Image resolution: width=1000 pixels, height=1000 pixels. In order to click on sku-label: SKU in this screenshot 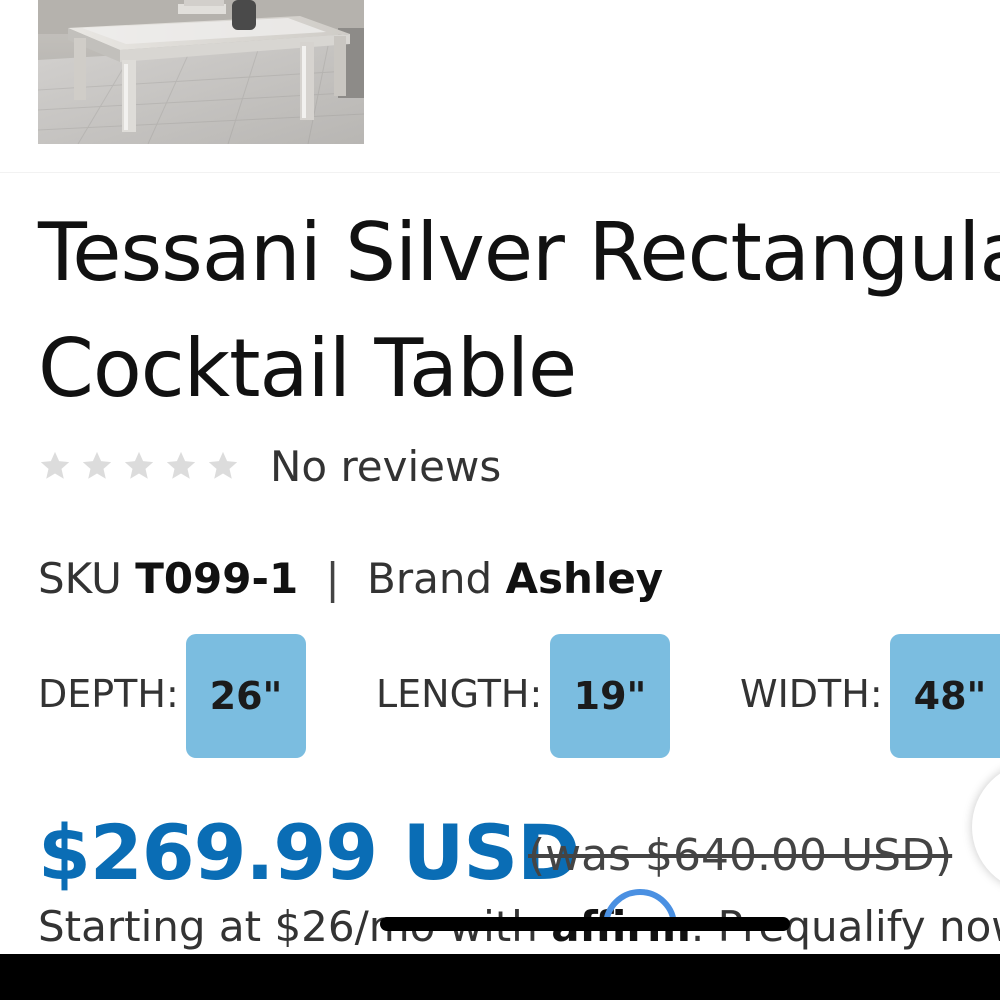, I will do `click(80, 578)`.